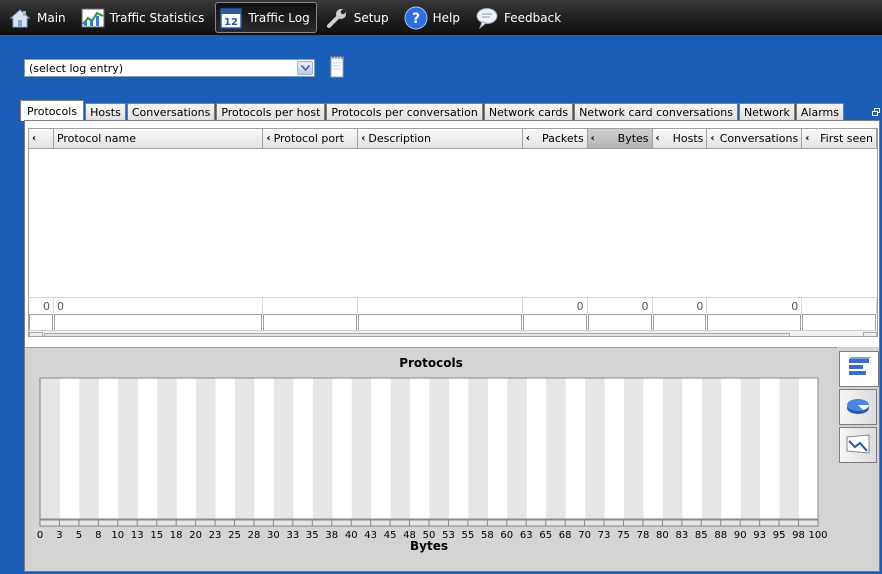 The image size is (882, 574). Describe the element at coordinates (656, 112) in the screenshot. I see `tab-network-card-conversations: Network card conversations` at that location.